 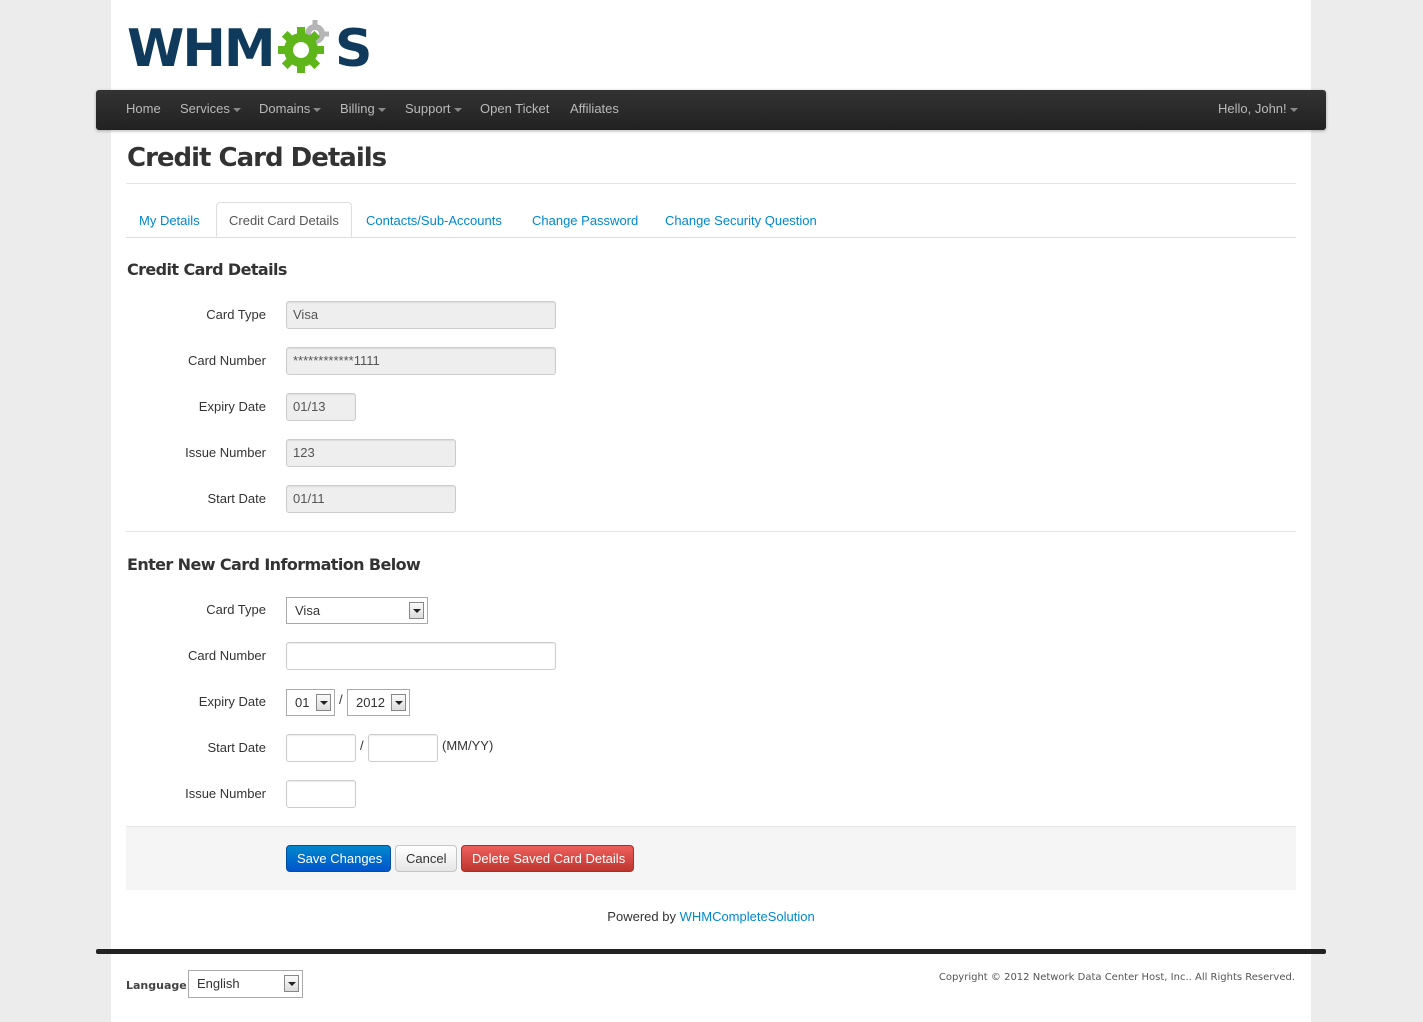 What do you see at coordinates (747, 916) in the screenshot?
I see `powered-by-link: WHMCompleteSolution` at bounding box center [747, 916].